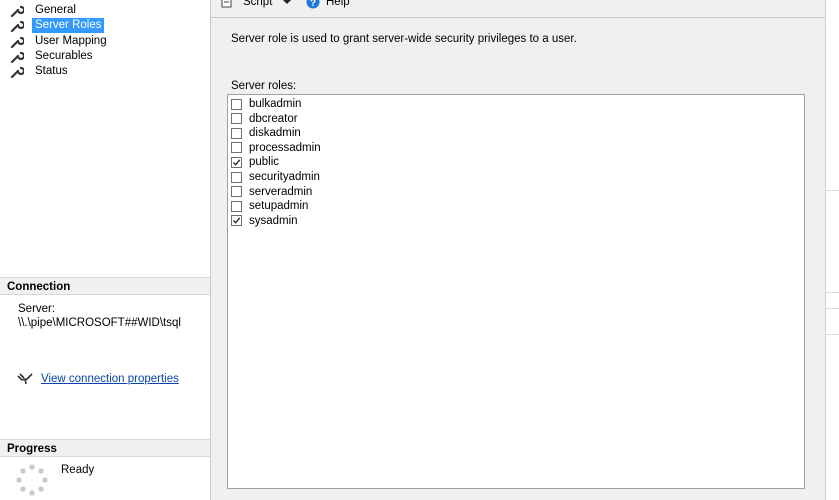 The image size is (839, 500). I want to click on help-icon: ?, so click(313, 4).